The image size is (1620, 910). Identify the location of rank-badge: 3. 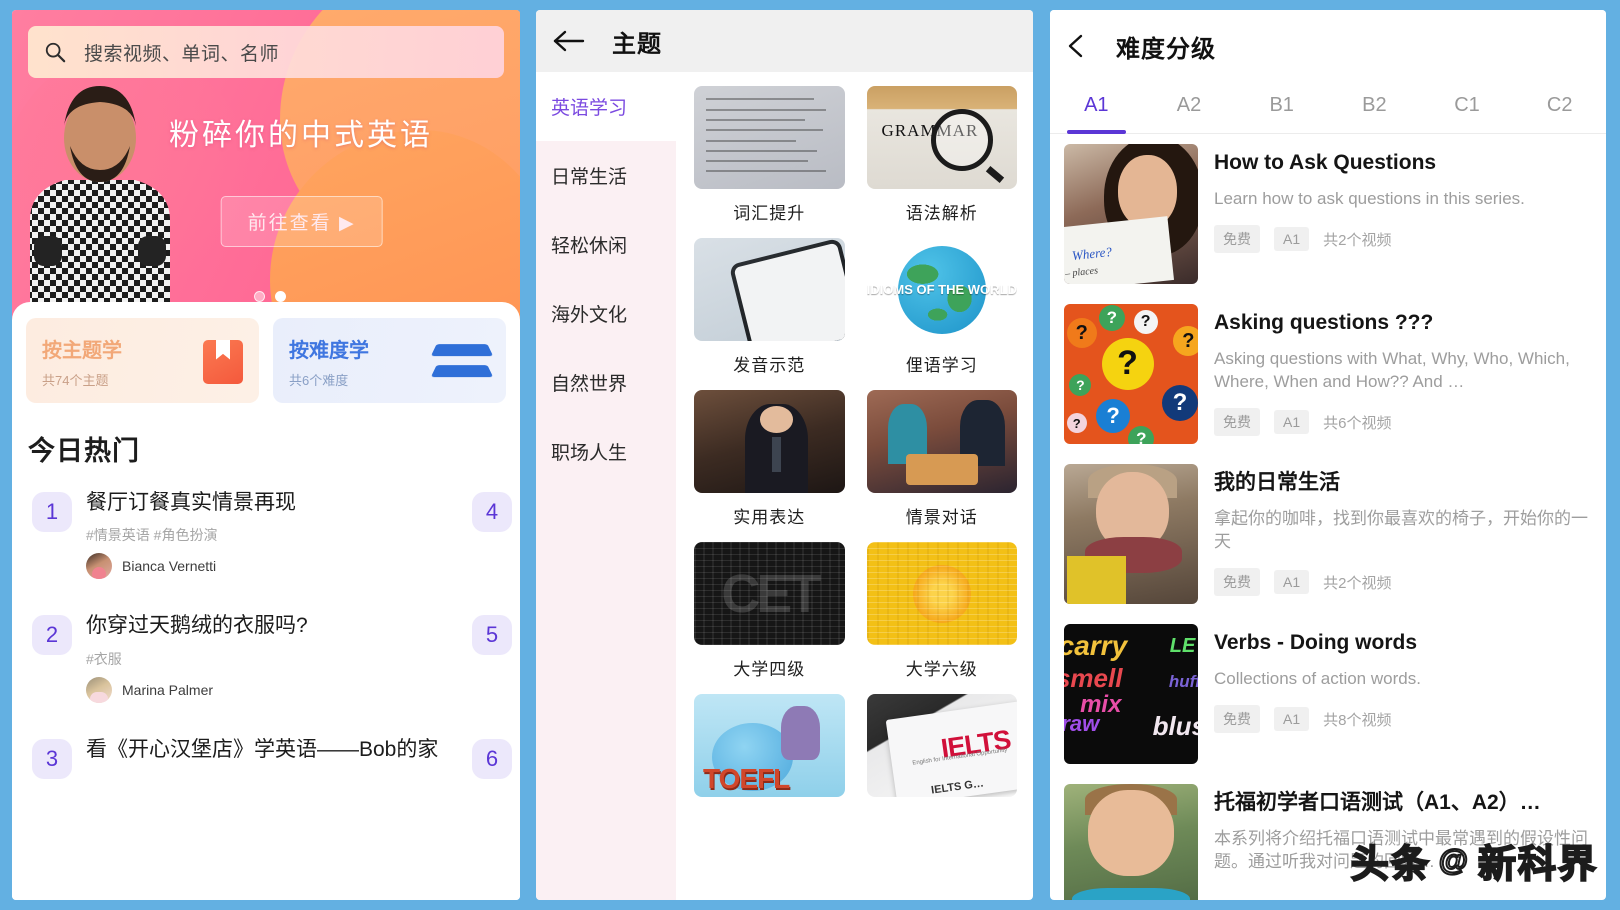
(52, 758).